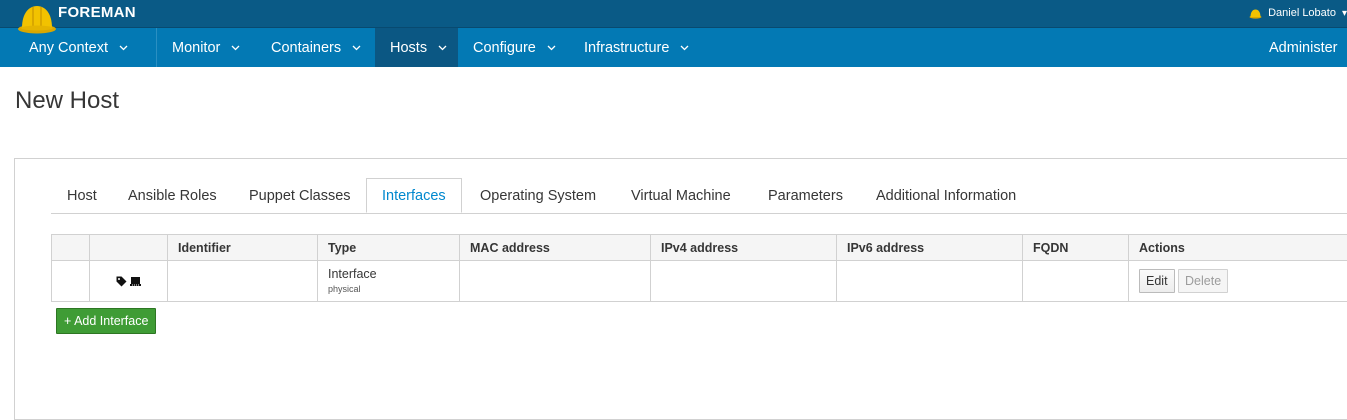 The width and height of the screenshot is (1347, 420). I want to click on row-fqdn, so click(1076, 281).